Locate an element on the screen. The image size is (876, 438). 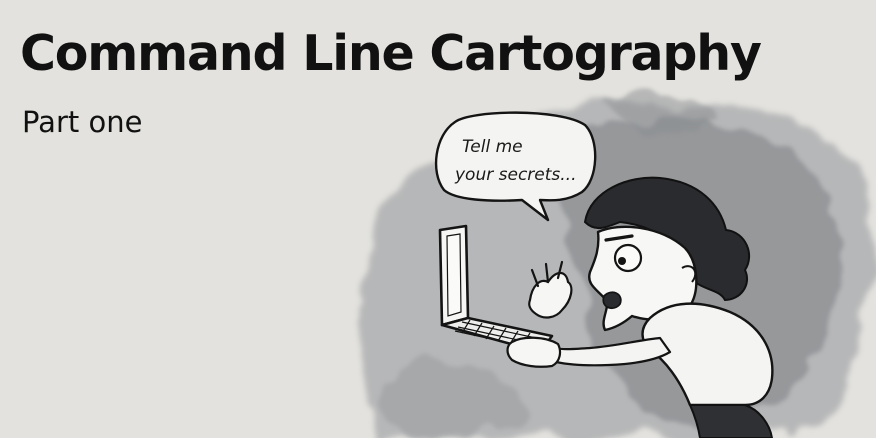
page-title: Command Line Cartography is located at coordinates (391, 53).